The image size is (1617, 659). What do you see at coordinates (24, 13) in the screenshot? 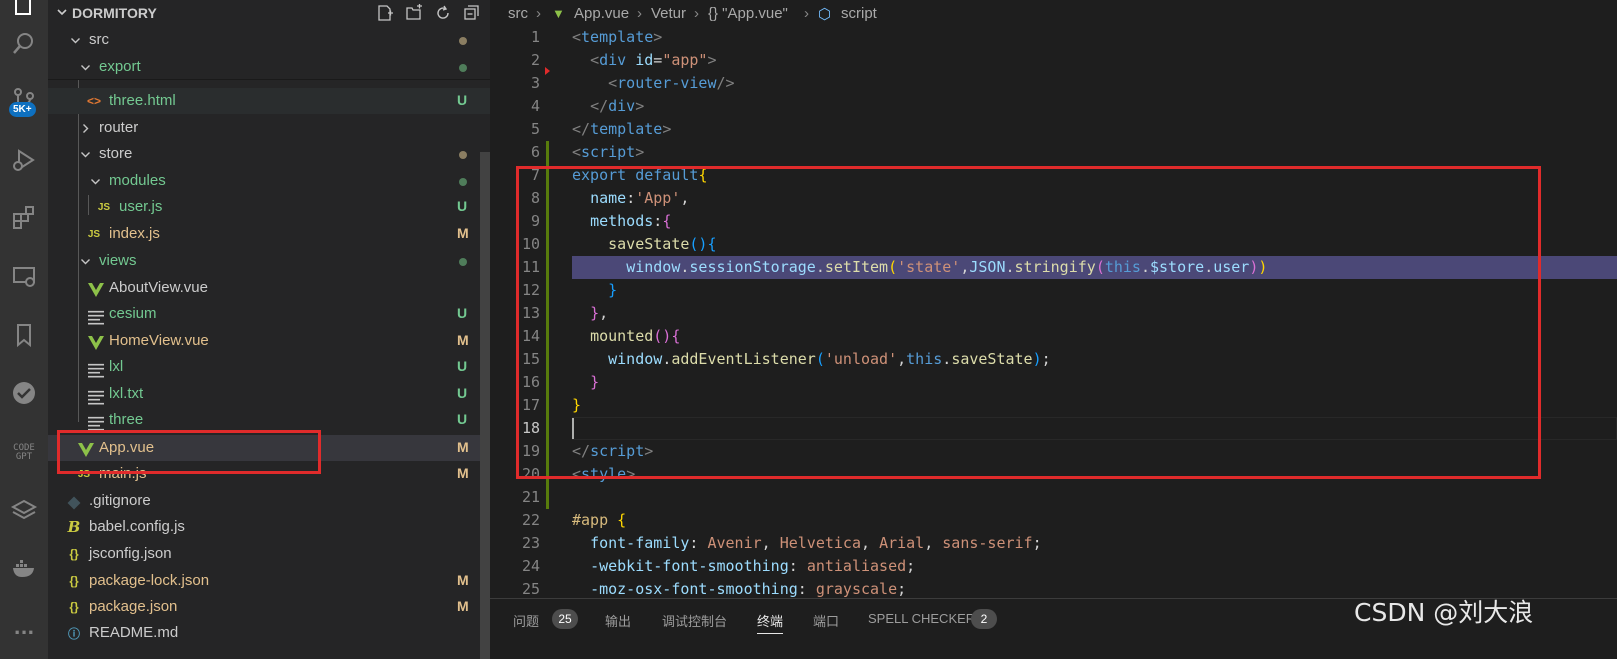
I see `explorer-icon` at bounding box center [24, 13].